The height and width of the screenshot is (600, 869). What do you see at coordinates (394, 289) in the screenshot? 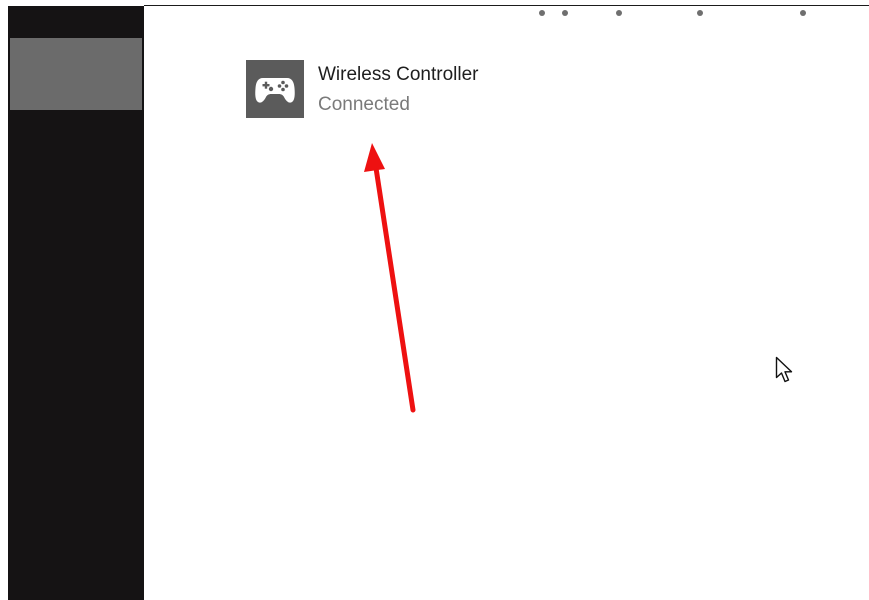
I see `arrow-shaft` at bounding box center [394, 289].